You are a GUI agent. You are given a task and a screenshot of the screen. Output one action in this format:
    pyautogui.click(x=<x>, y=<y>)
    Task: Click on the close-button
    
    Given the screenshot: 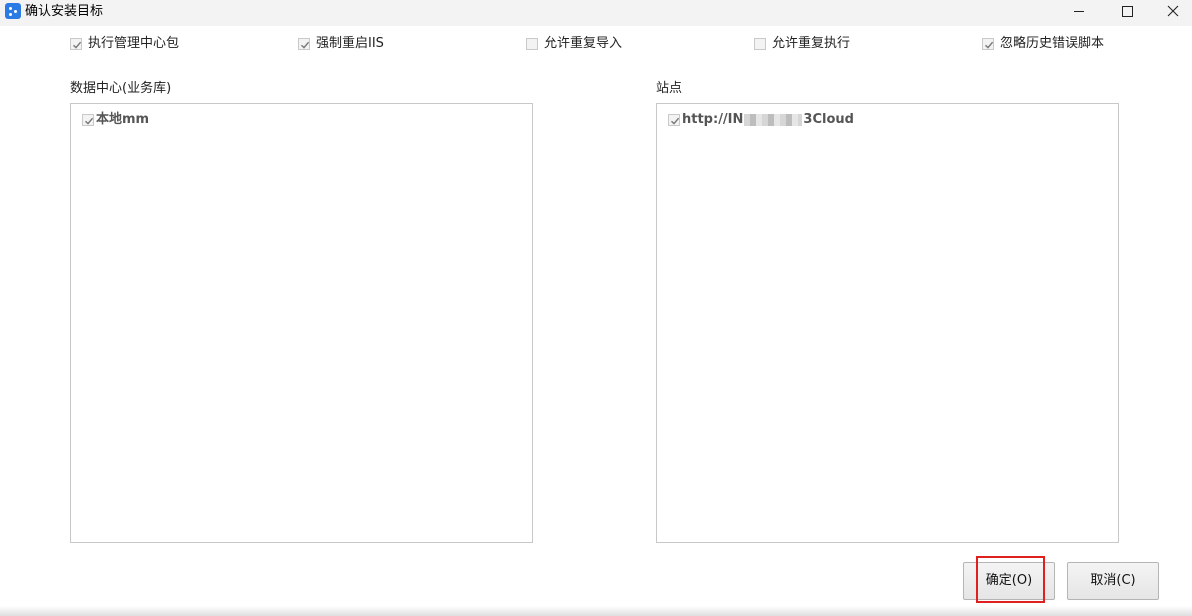 What is the action you would take?
    pyautogui.click(x=1171, y=12)
    